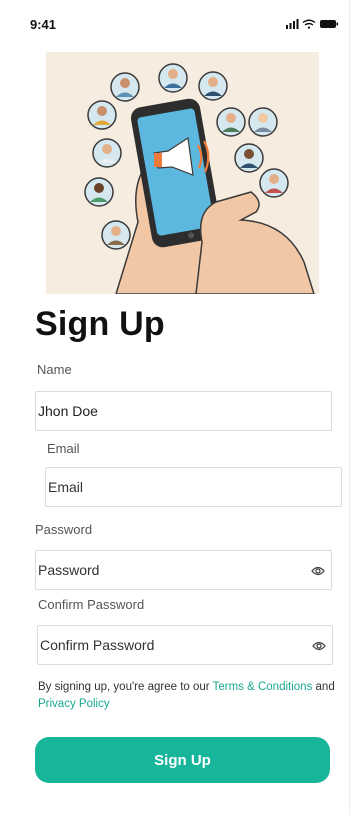 This screenshot has width=350, height=814. I want to click on confirm-password-field, so click(185, 645).